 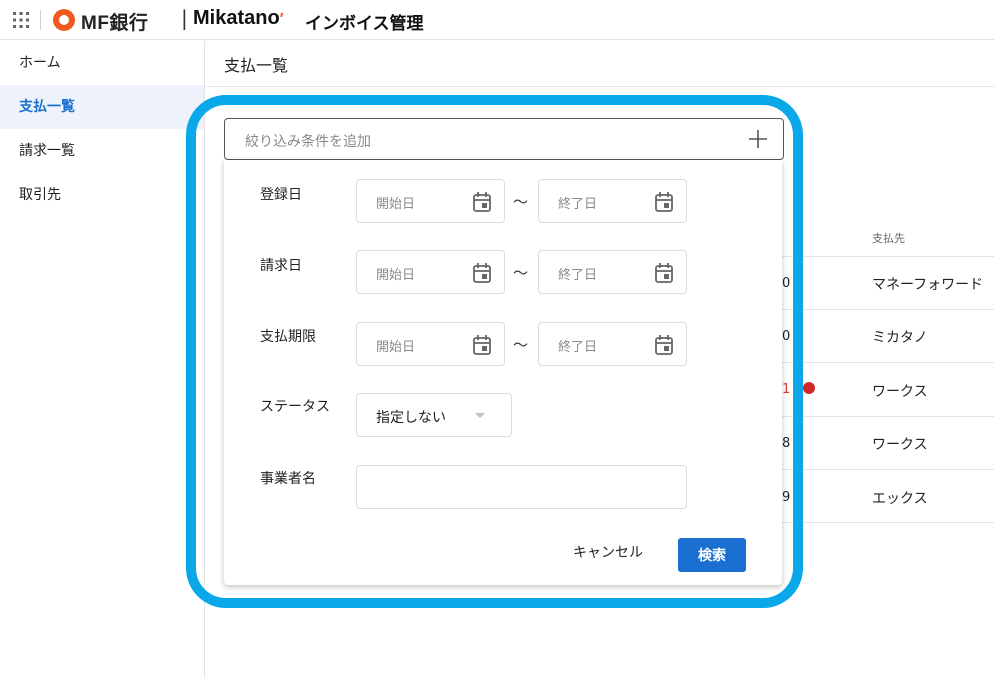 I want to click on due-start-date: 開始日, so click(x=430, y=344).